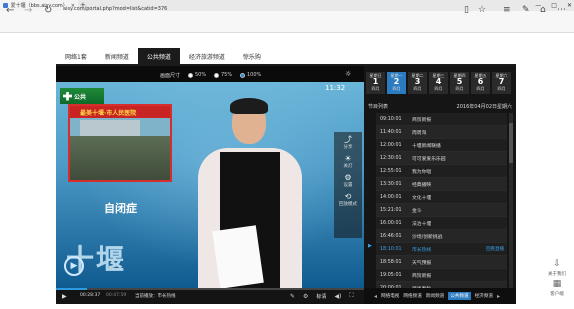 The height and width of the screenshot is (309, 574). Describe the element at coordinates (441, 262) in the screenshot. I see `program-row: 18:58:01 天气预报` at that location.